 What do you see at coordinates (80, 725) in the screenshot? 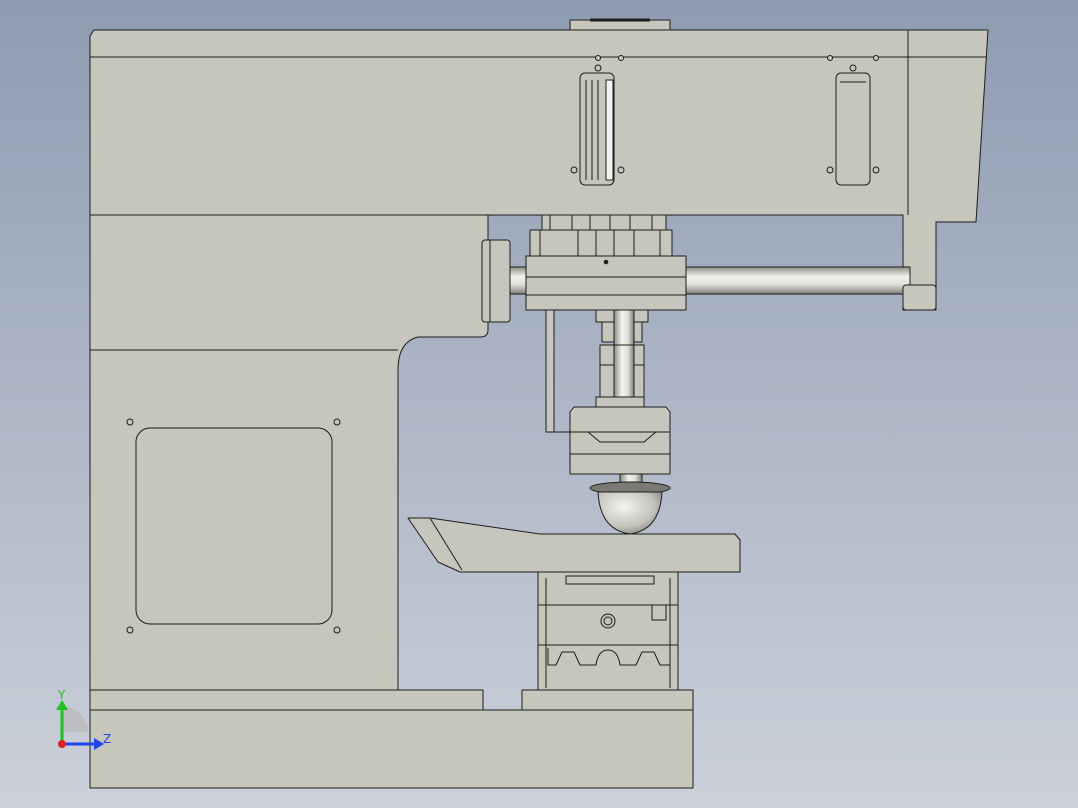
I see `axis-triad` at bounding box center [80, 725].